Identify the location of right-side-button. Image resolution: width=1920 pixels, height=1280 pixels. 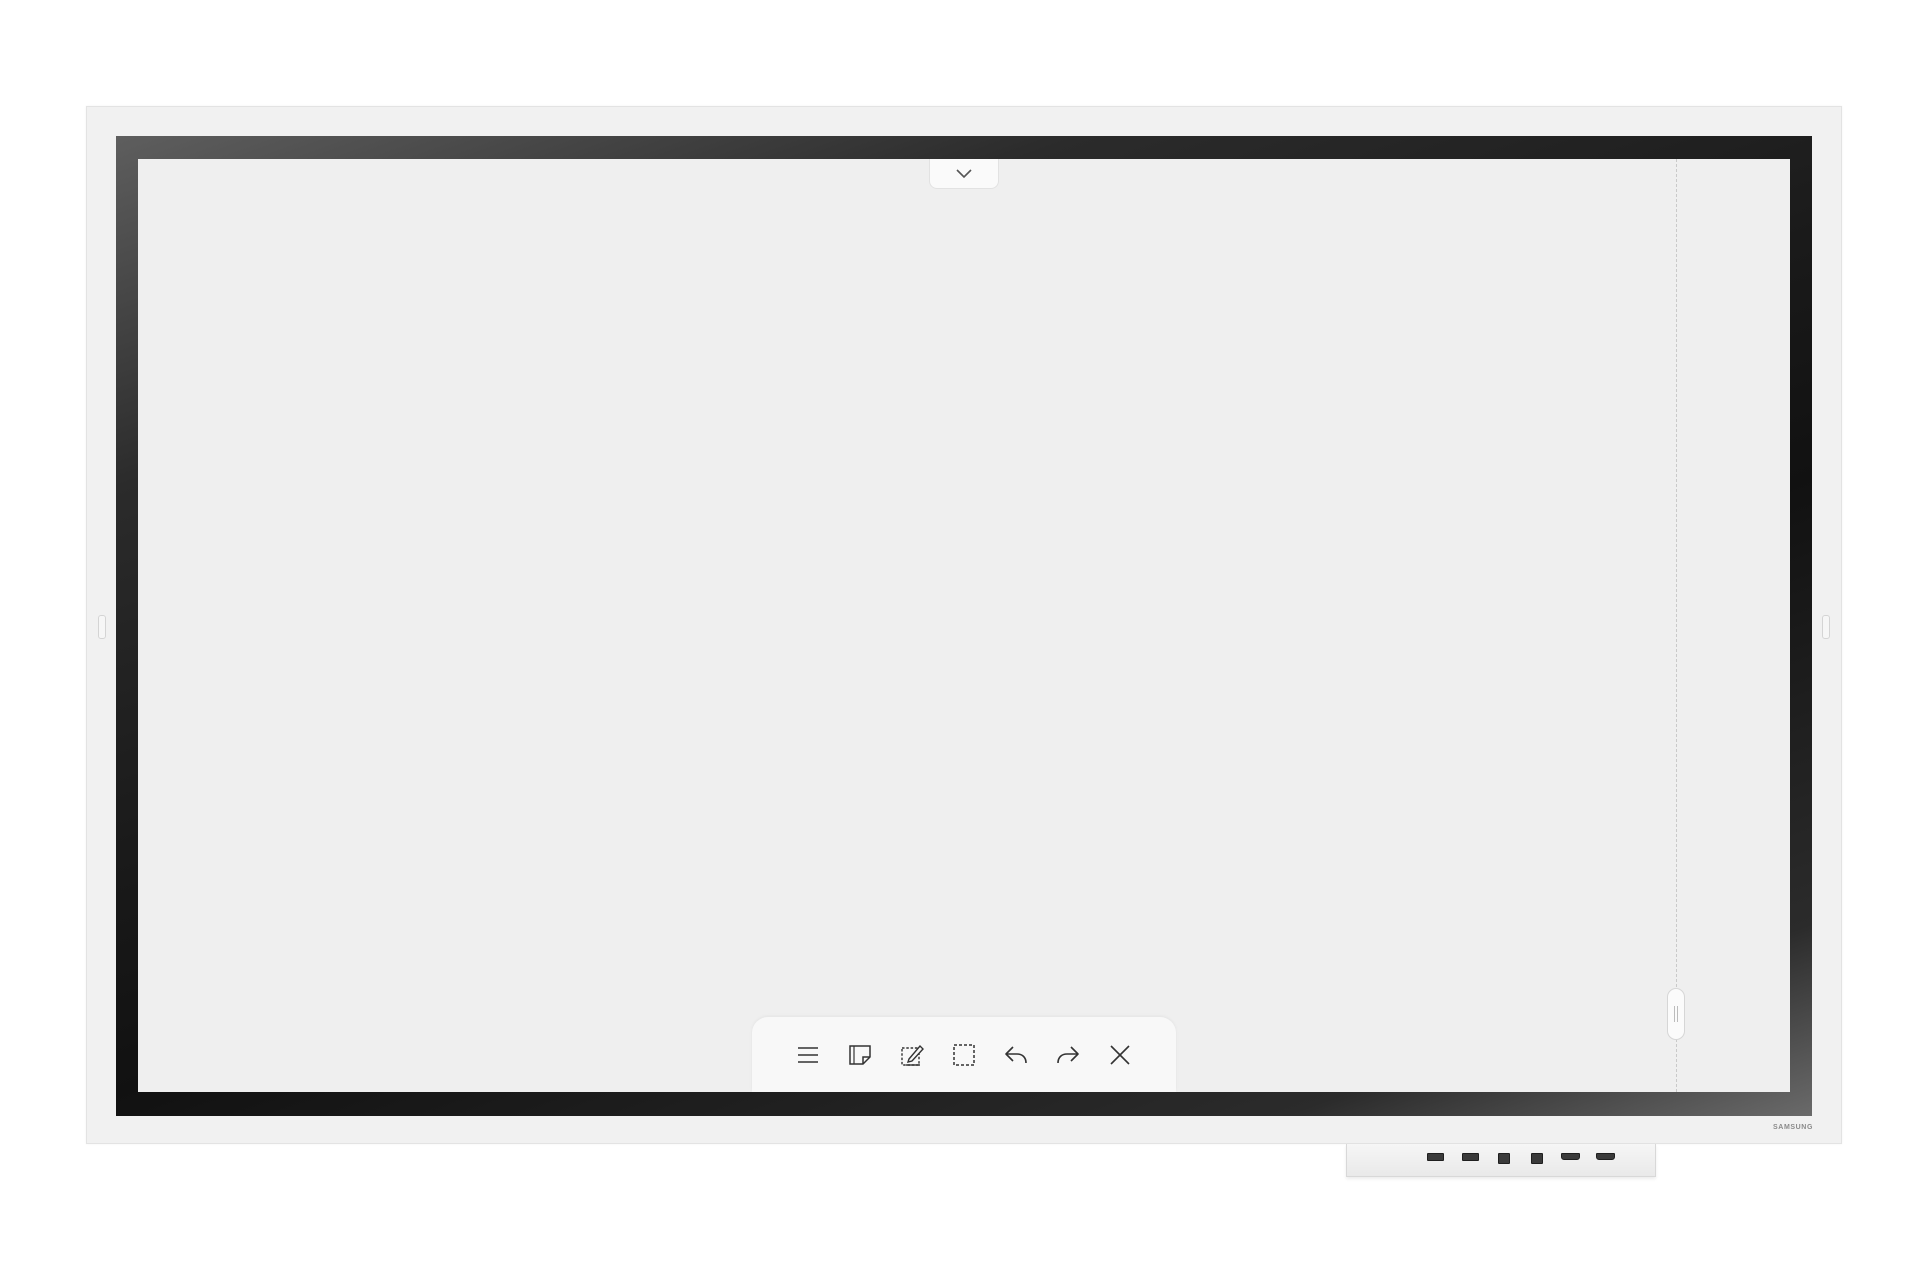
(1826, 627).